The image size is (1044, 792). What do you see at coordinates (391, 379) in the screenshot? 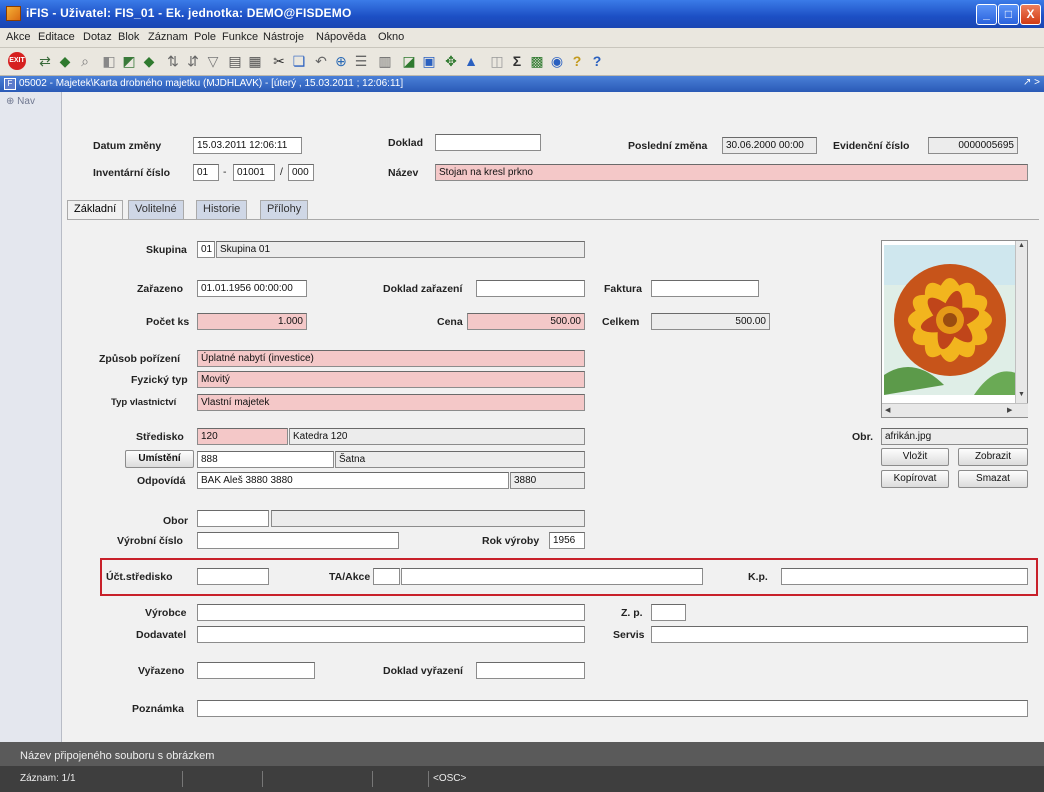
I see `fyzicky-typ-field: Movitý` at bounding box center [391, 379].